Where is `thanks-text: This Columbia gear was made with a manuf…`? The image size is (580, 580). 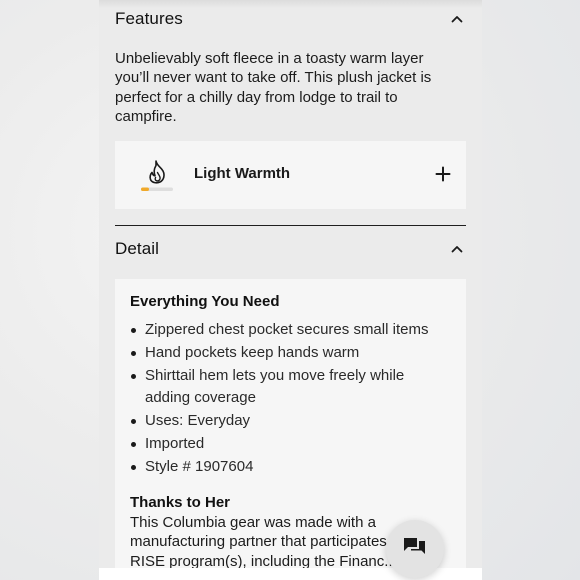
thanks-text: This Columbia gear was made with a manuf… is located at coordinates (266, 542).